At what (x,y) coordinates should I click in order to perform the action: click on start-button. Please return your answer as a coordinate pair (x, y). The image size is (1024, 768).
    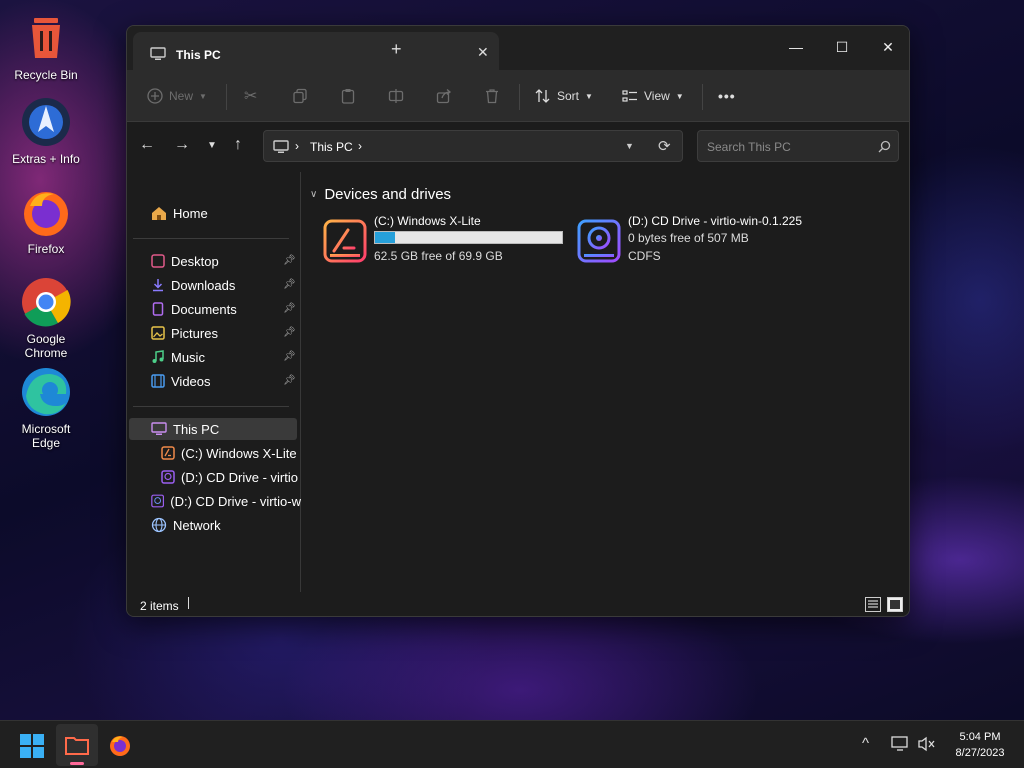
    Looking at the image, I should click on (32, 747).